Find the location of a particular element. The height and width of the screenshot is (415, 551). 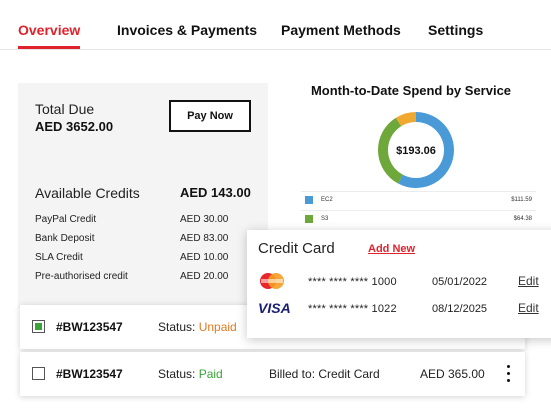

legend-row-ec2: EC2 $111.59 is located at coordinates (418, 200).